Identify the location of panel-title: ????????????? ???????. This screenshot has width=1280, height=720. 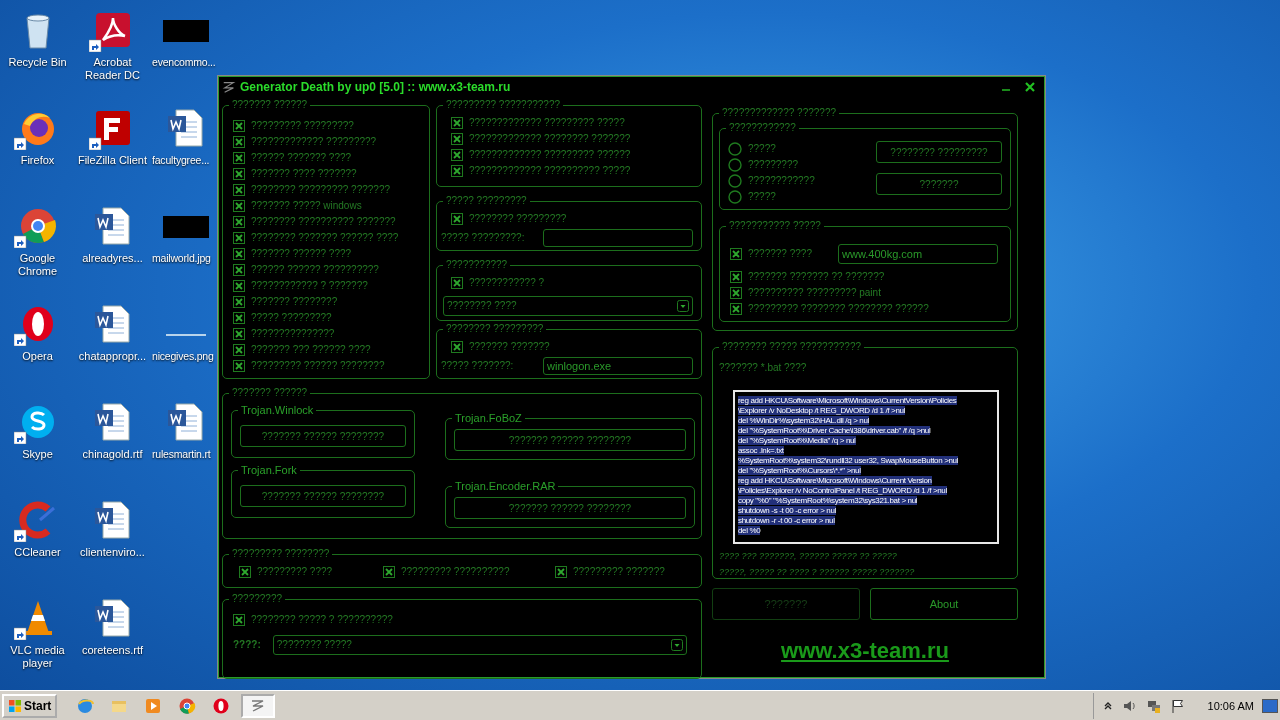
(779, 113).